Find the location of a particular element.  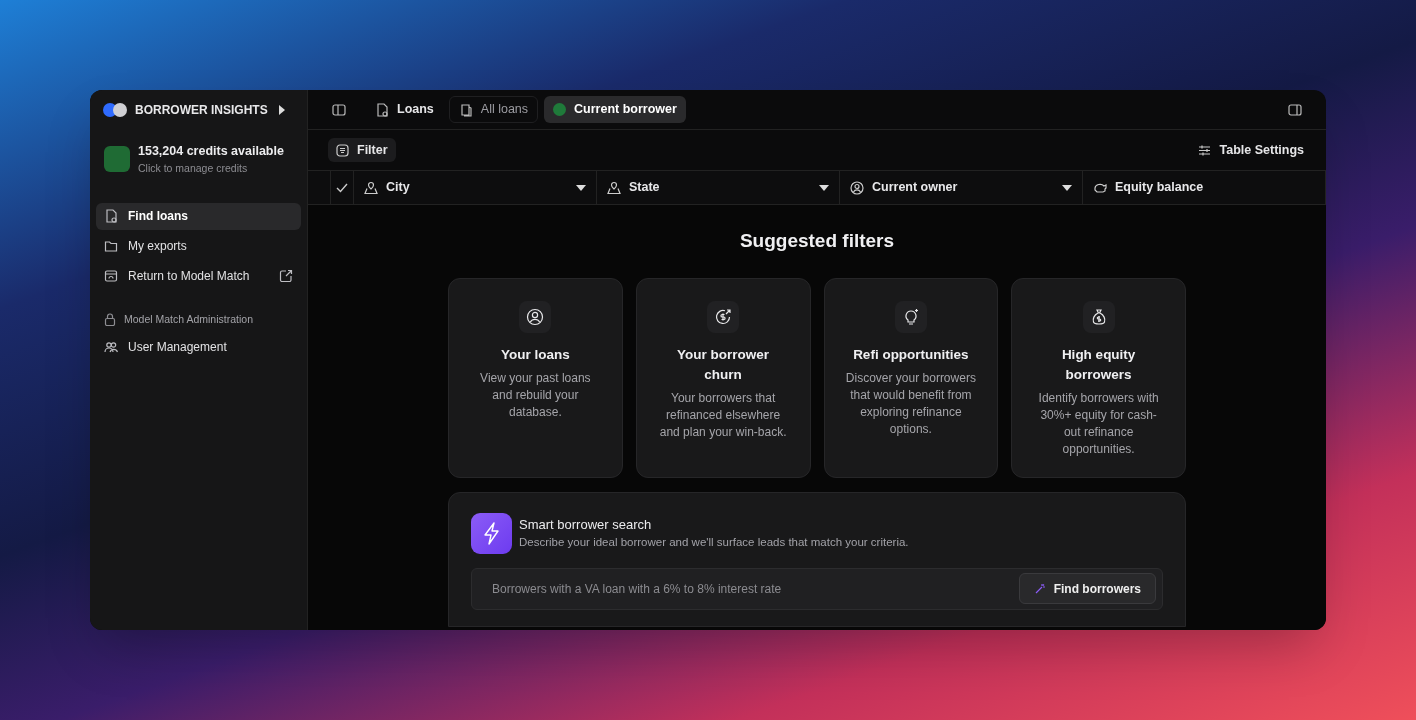

column-header: State is located at coordinates (718, 187).